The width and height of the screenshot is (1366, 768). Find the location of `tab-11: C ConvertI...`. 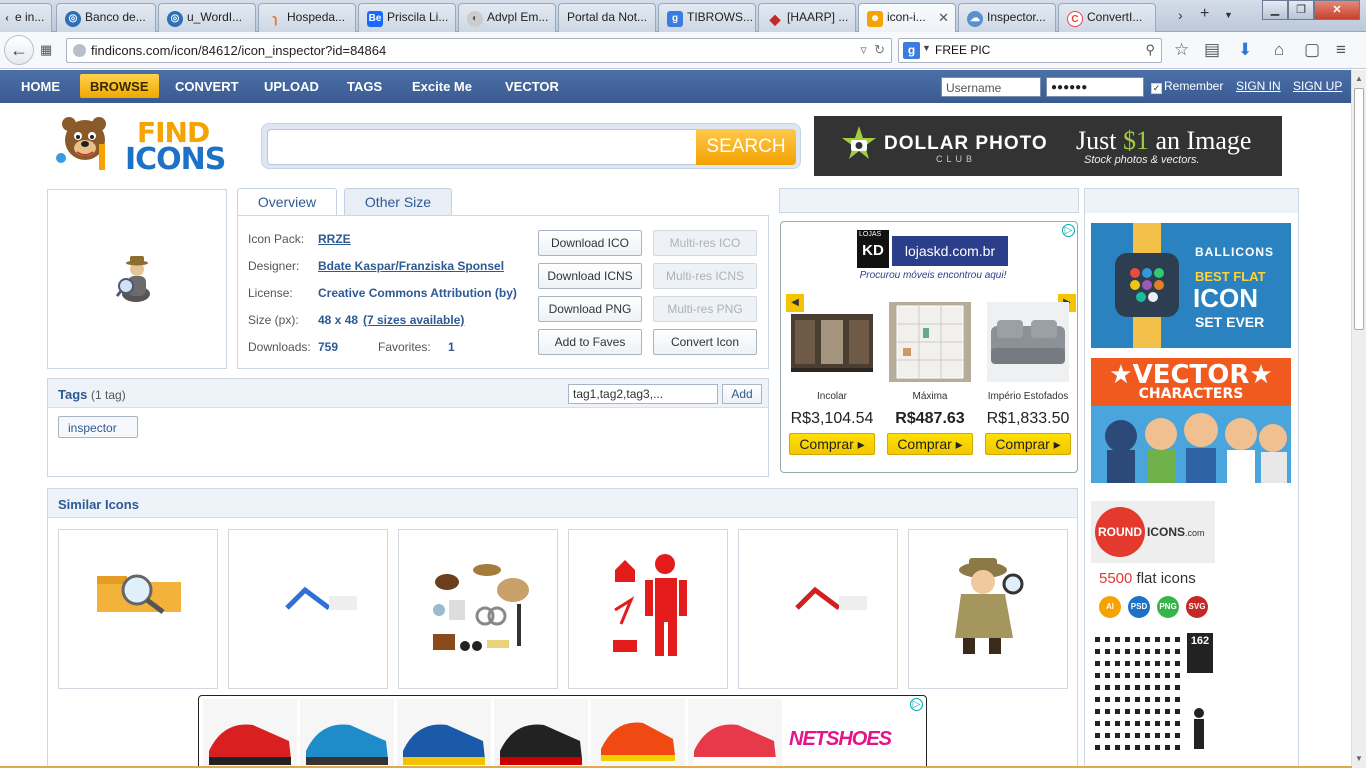

tab-11: C ConvertI... is located at coordinates (1107, 17).